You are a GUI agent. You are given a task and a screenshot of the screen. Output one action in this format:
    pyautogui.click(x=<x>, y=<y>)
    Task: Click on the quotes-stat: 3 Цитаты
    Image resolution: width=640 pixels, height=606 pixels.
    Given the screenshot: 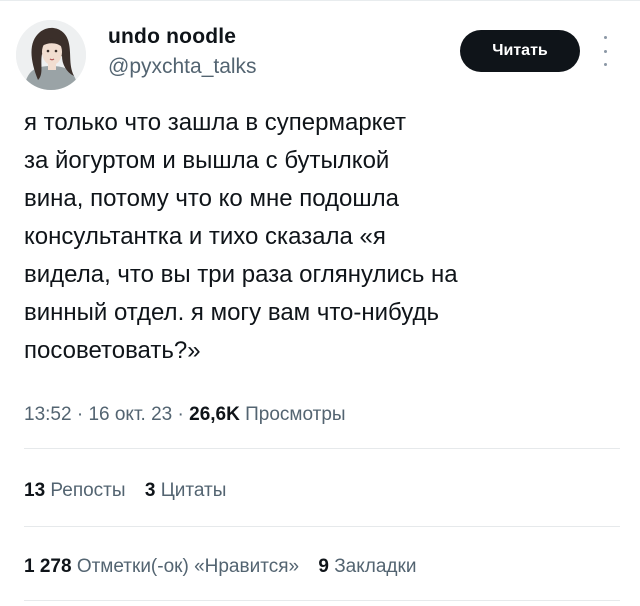 What is the action you would take?
    pyautogui.click(x=186, y=490)
    